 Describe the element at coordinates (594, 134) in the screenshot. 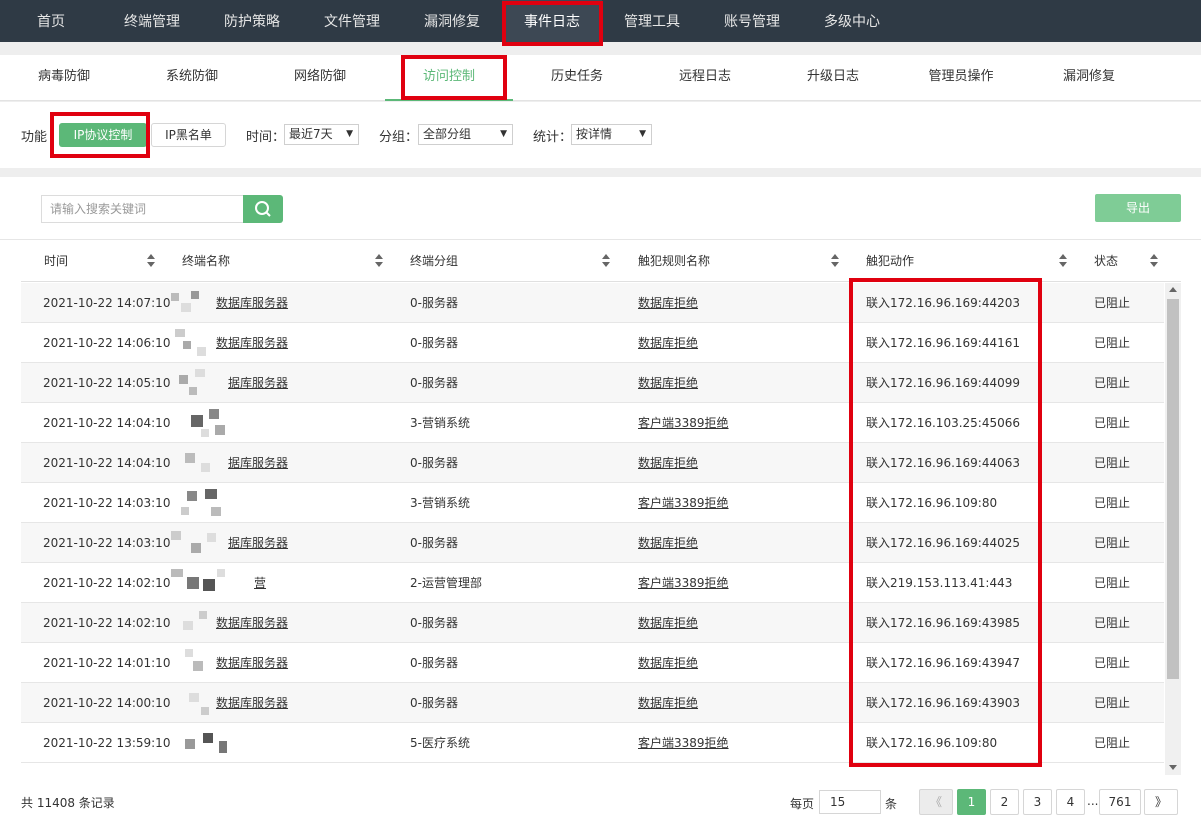

I see `stats-select-value: 按详情` at that location.